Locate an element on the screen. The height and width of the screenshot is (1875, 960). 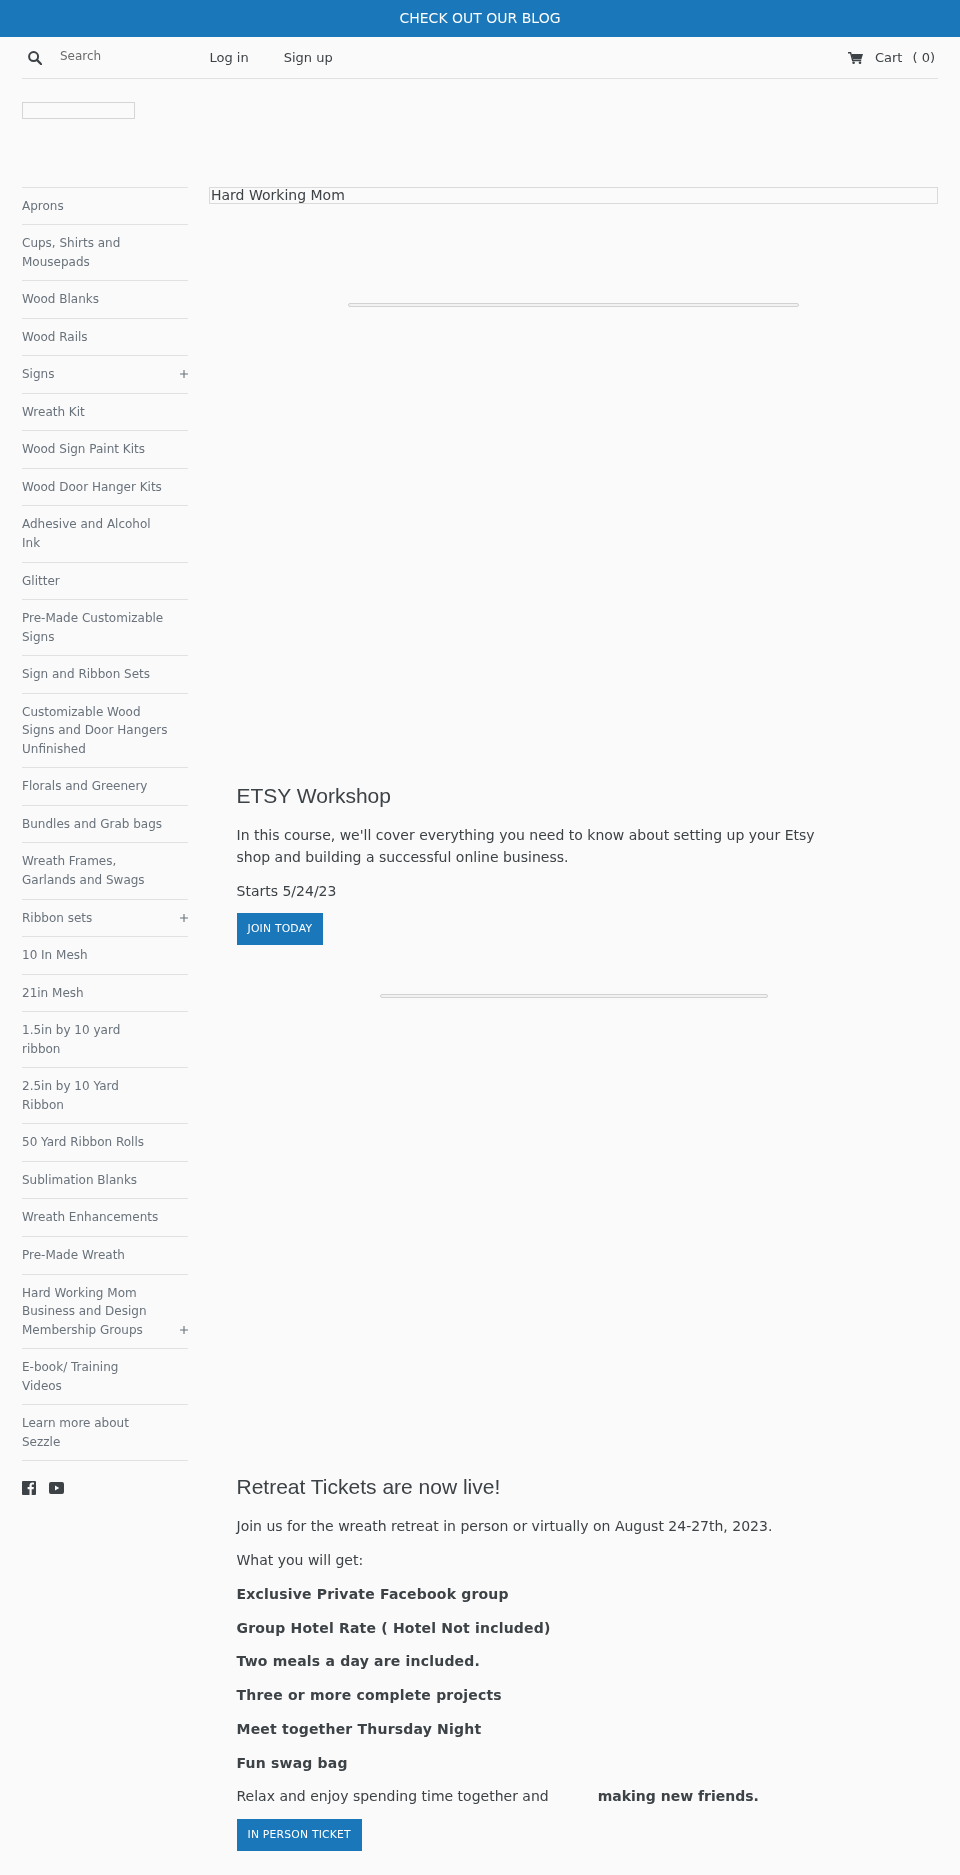
category-link: Wood Blanks is located at coordinates (105, 299).